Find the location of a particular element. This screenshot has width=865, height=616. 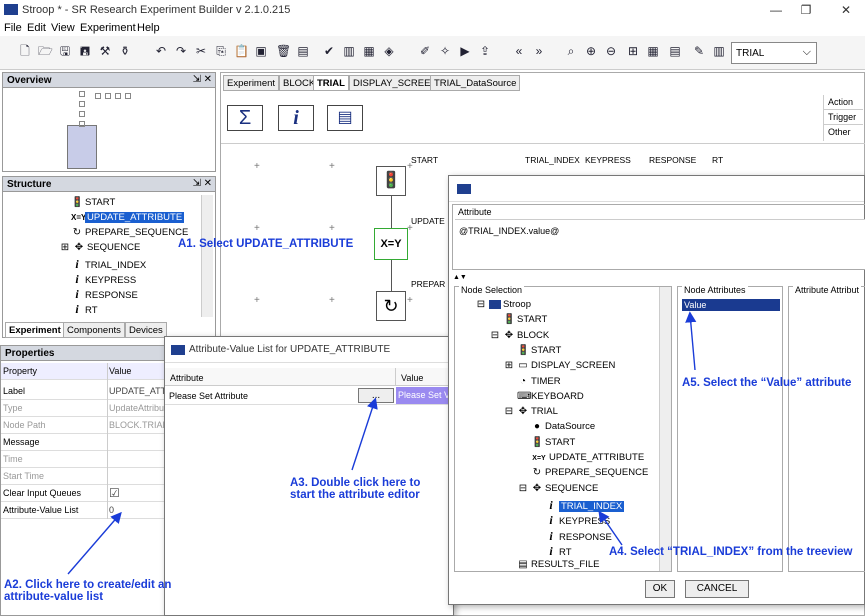

av-row-value: Please Set V is located at coordinates (425, 395).